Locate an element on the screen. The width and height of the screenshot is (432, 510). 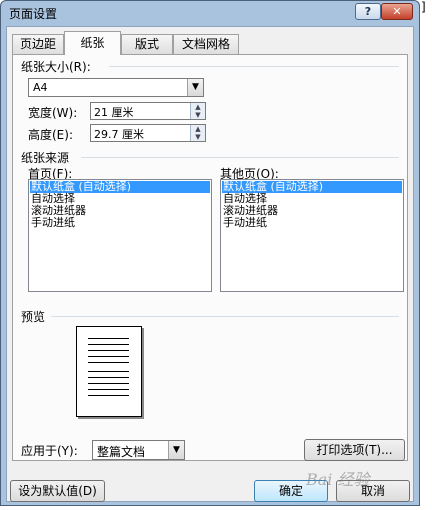
close-button: ✕ is located at coordinates (397, 11).